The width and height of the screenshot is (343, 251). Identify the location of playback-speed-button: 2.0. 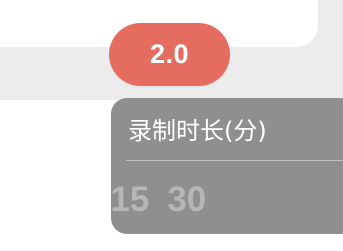
(169, 54).